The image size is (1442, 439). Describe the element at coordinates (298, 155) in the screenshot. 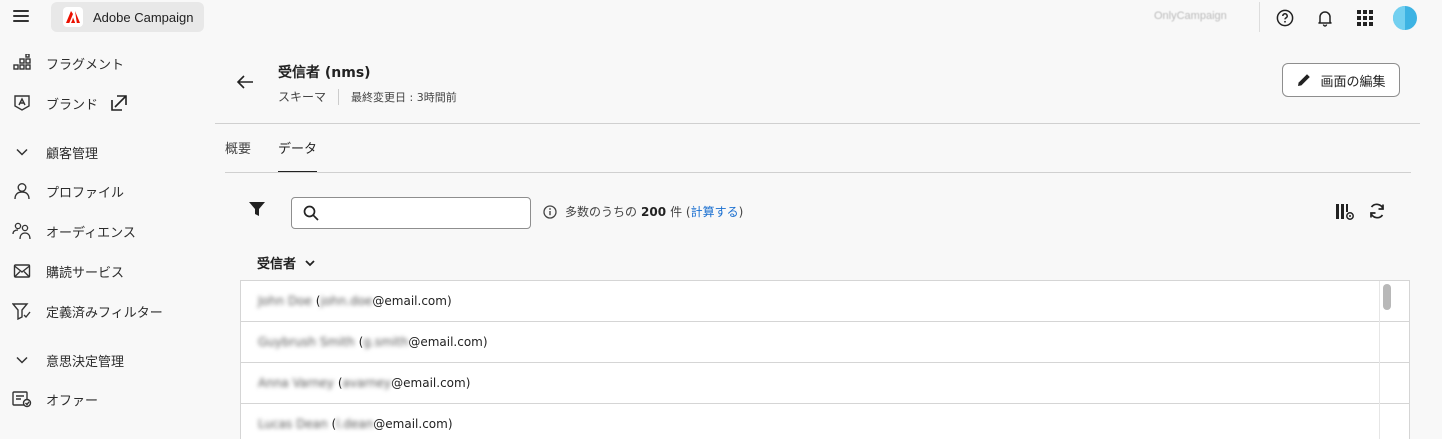

I see `tab-data: データ` at that location.